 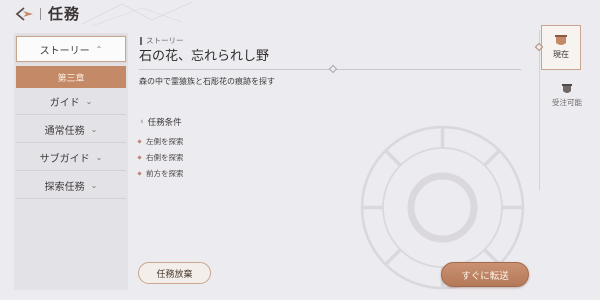 What do you see at coordinates (142, 122) in the screenshot?
I see `chevron-left-icon: ‹` at bounding box center [142, 122].